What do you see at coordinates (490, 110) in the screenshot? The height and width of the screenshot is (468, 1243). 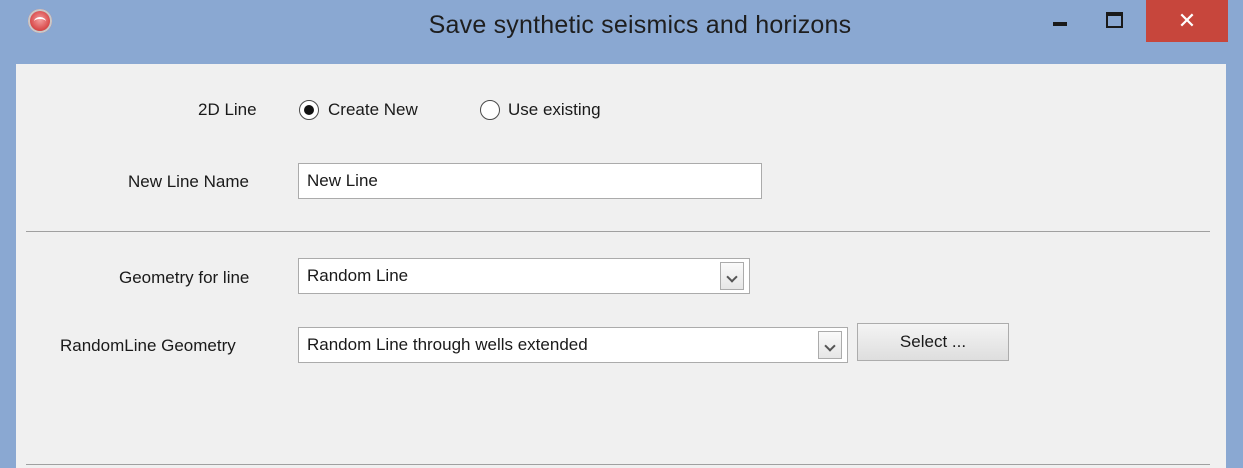 I see `use-existing-radio` at bounding box center [490, 110].